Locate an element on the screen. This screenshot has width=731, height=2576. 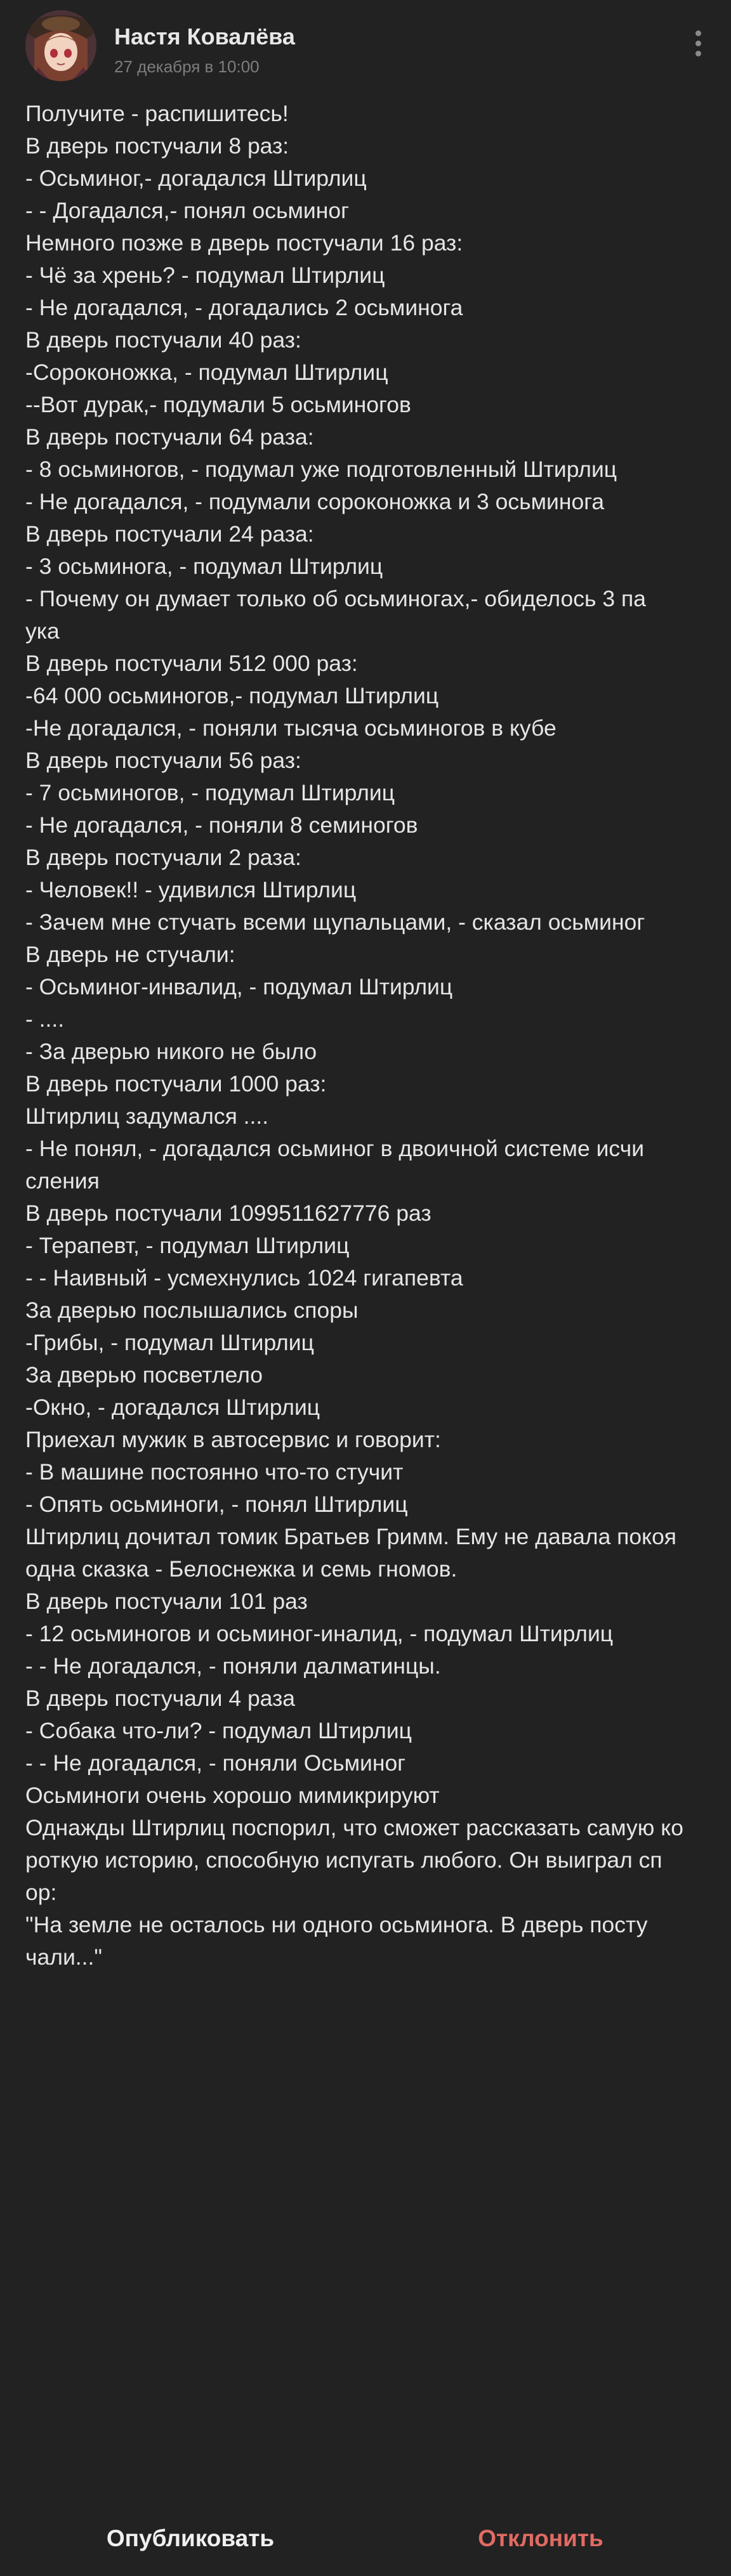
post-text-line: Немного позже в дверь постучали 16 раз: is located at coordinates (244, 243).